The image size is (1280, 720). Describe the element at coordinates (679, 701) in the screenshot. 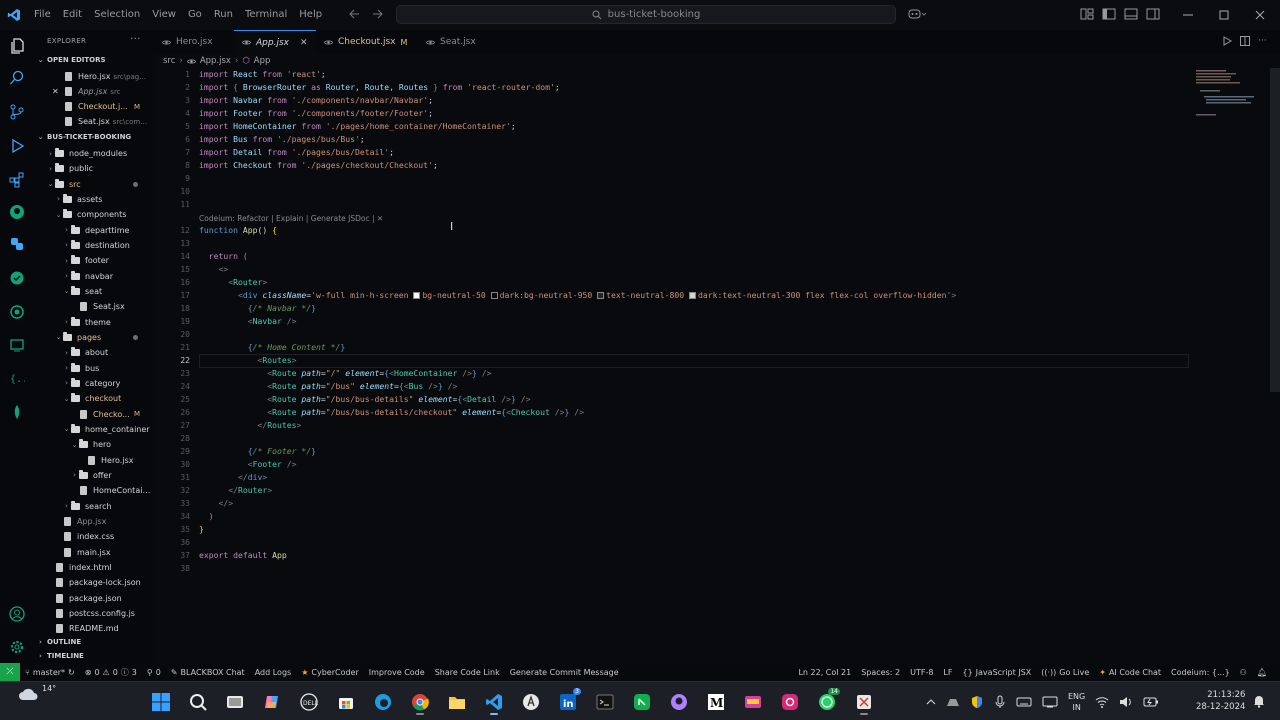

I see `github-desktop-icon` at that location.